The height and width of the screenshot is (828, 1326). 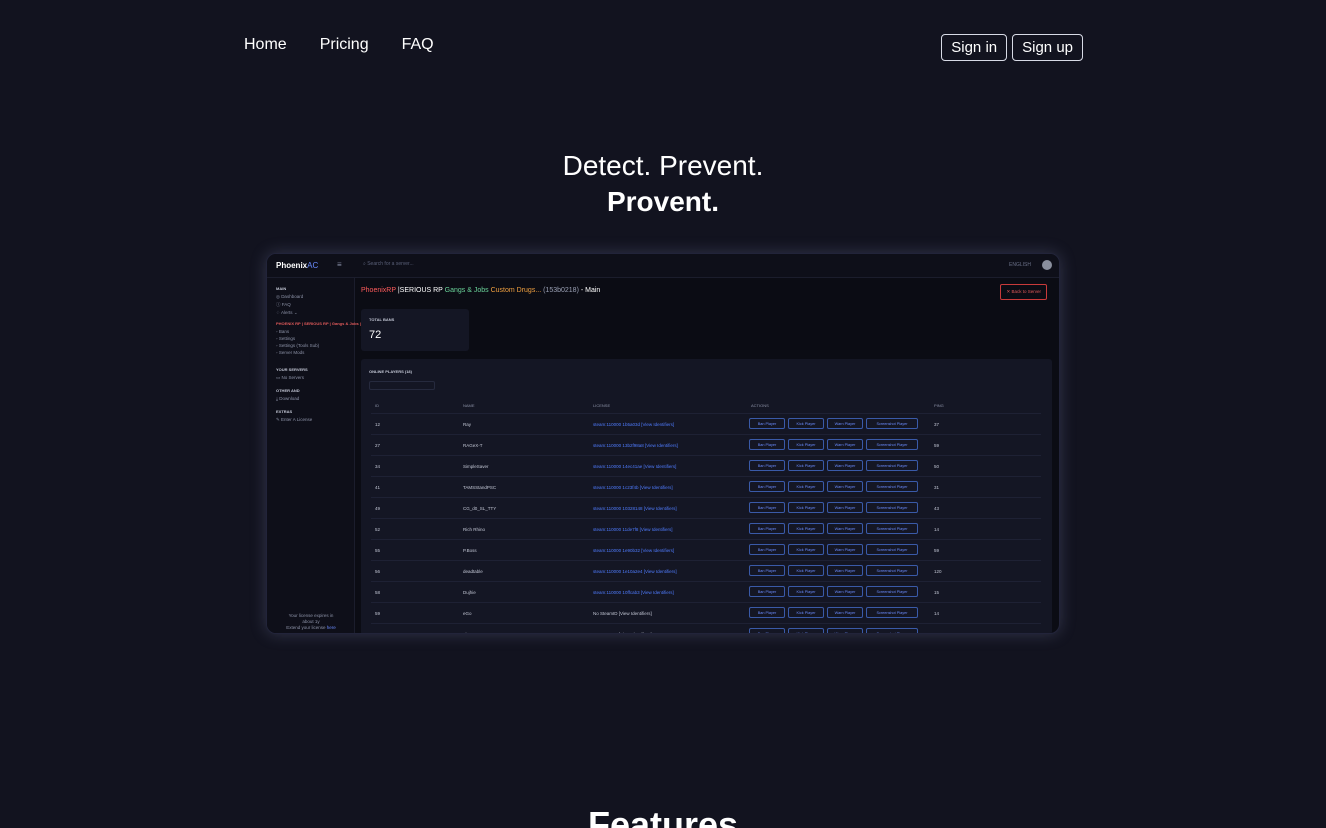 What do you see at coordinates (633, 529) in the screenshot?
I see `cell-license: steam:110000 11de7f8 [View Identifiers]` at bounding box center [633, 529].